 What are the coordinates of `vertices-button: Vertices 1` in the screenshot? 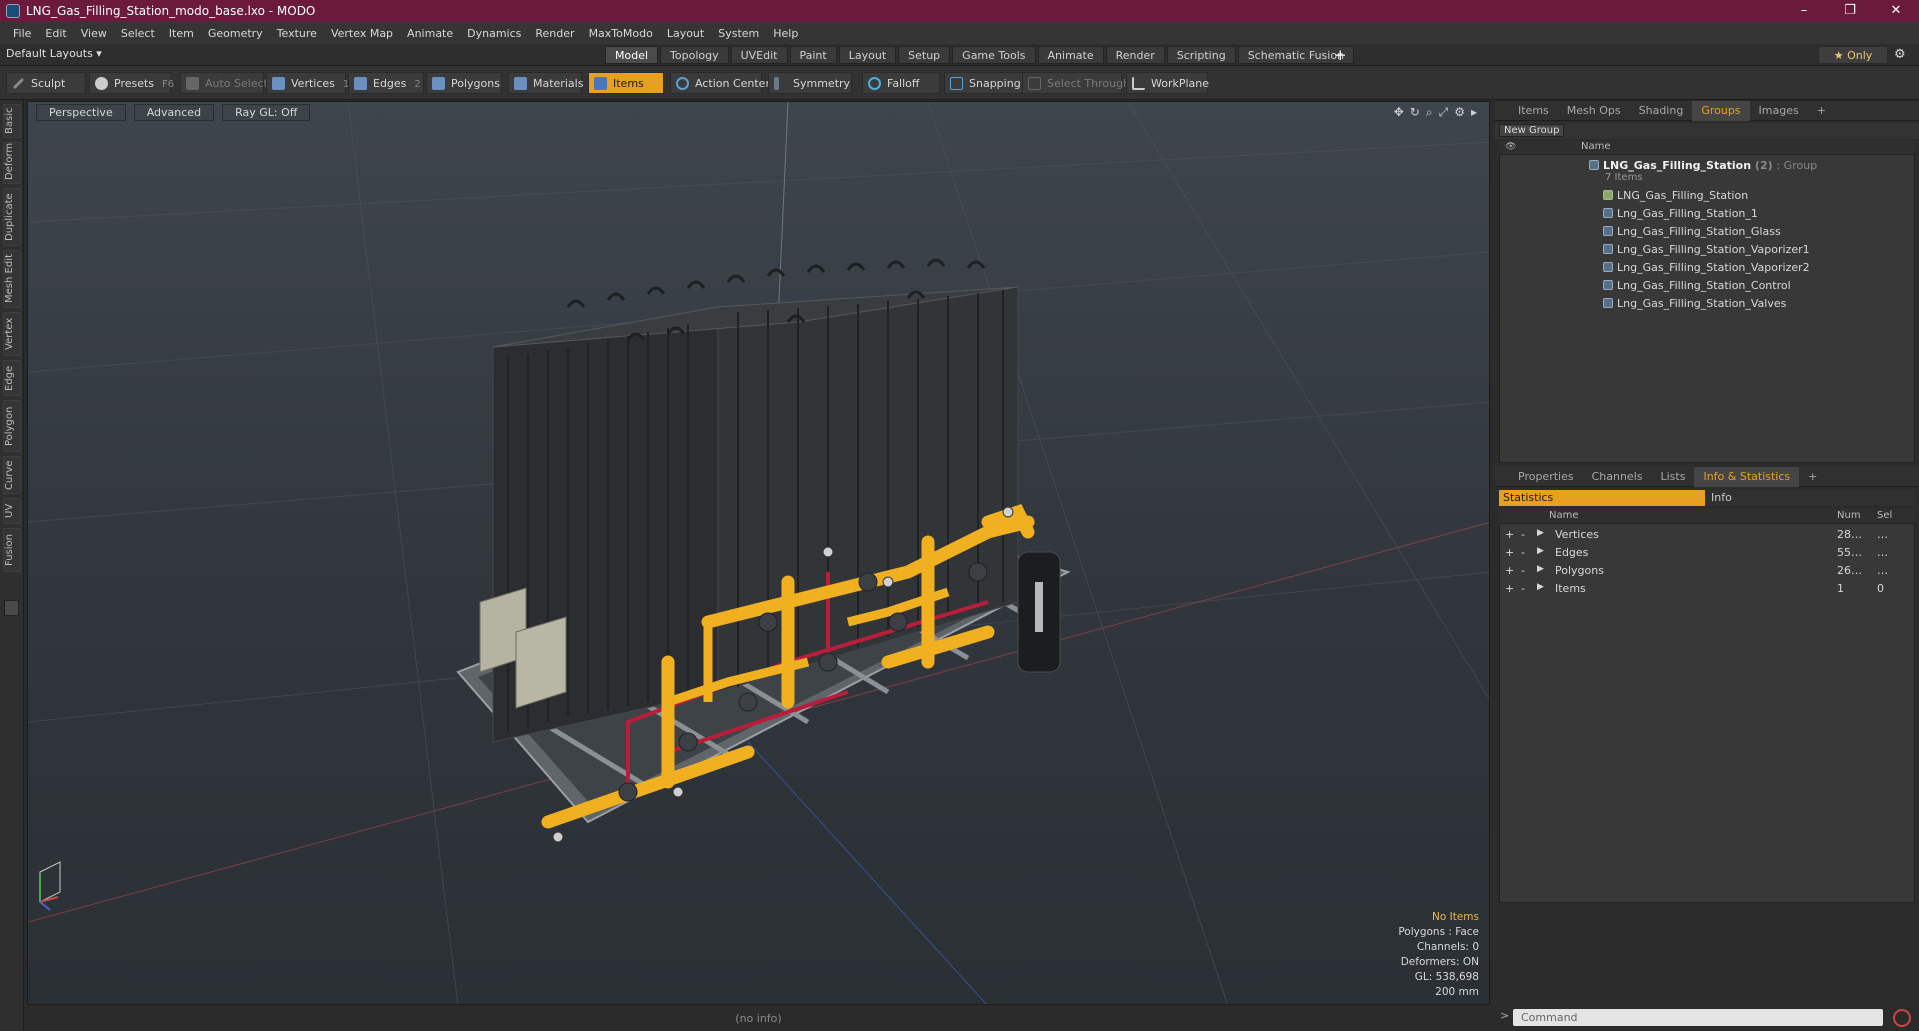 It's located at (307, 83).